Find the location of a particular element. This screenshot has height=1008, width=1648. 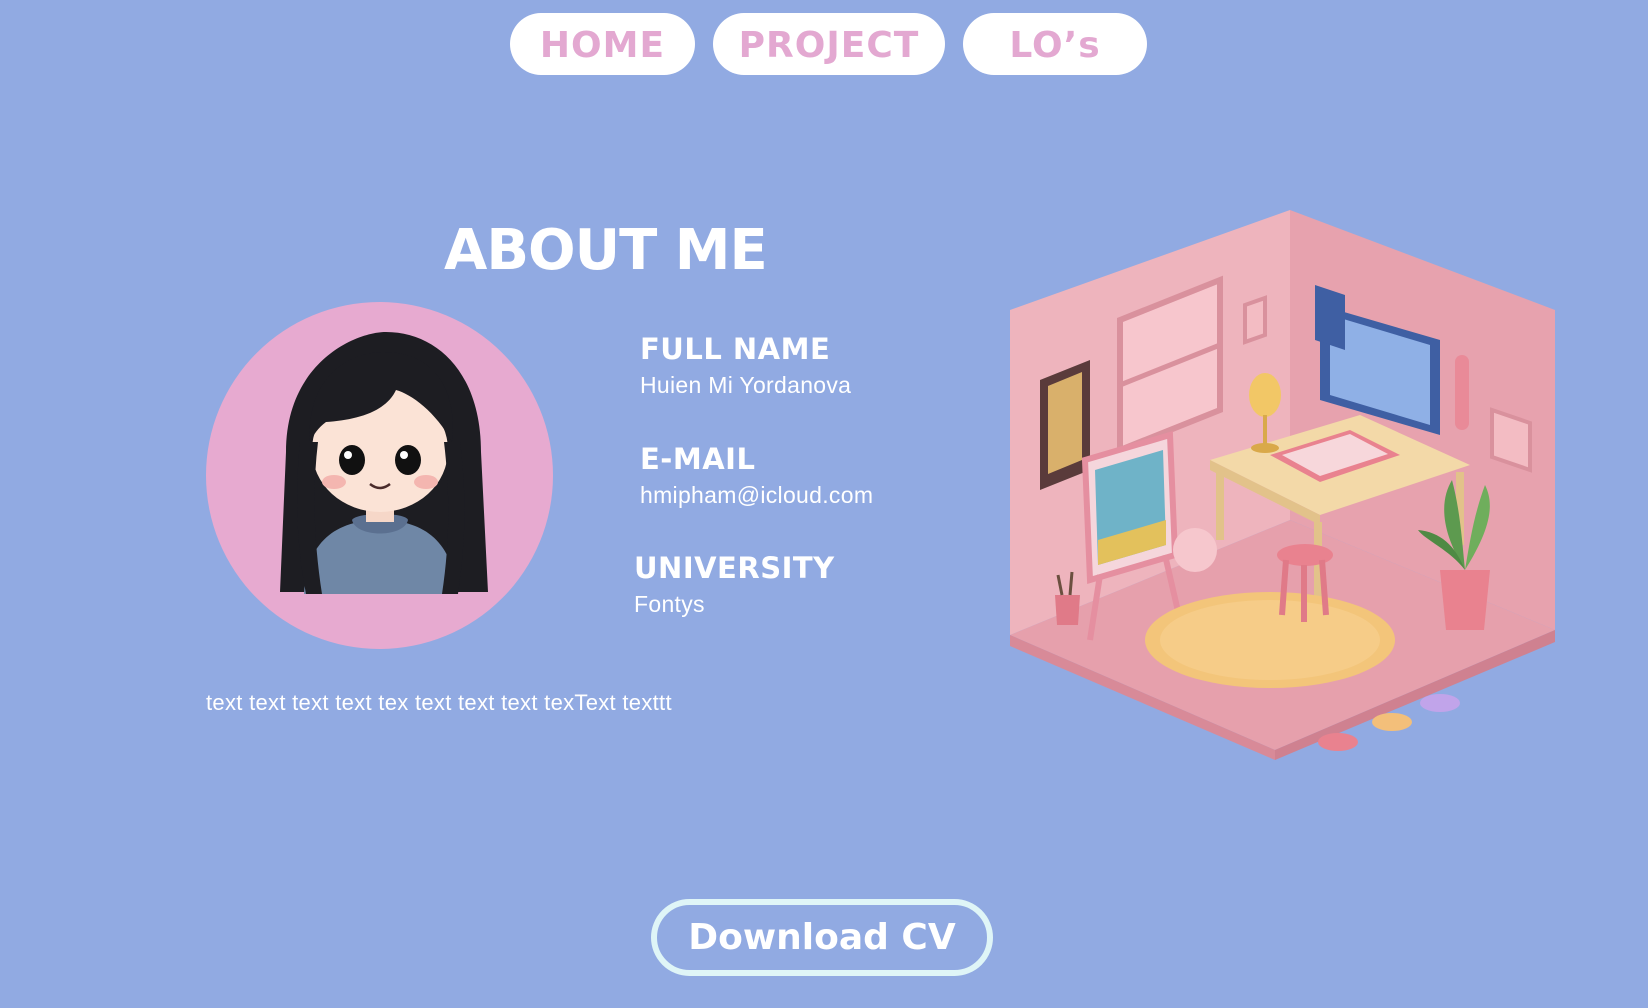

nav-los-button: LO’s is located at coordinates (1055, 44).